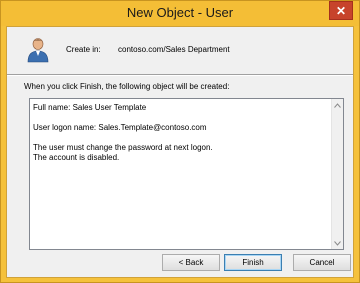 The height and width of the screenshot is (283, 360). What do you see at coordinates (322, 262) in the screenshot?
I see `cancel-button: Cancel` at bounding box center [322, 262].